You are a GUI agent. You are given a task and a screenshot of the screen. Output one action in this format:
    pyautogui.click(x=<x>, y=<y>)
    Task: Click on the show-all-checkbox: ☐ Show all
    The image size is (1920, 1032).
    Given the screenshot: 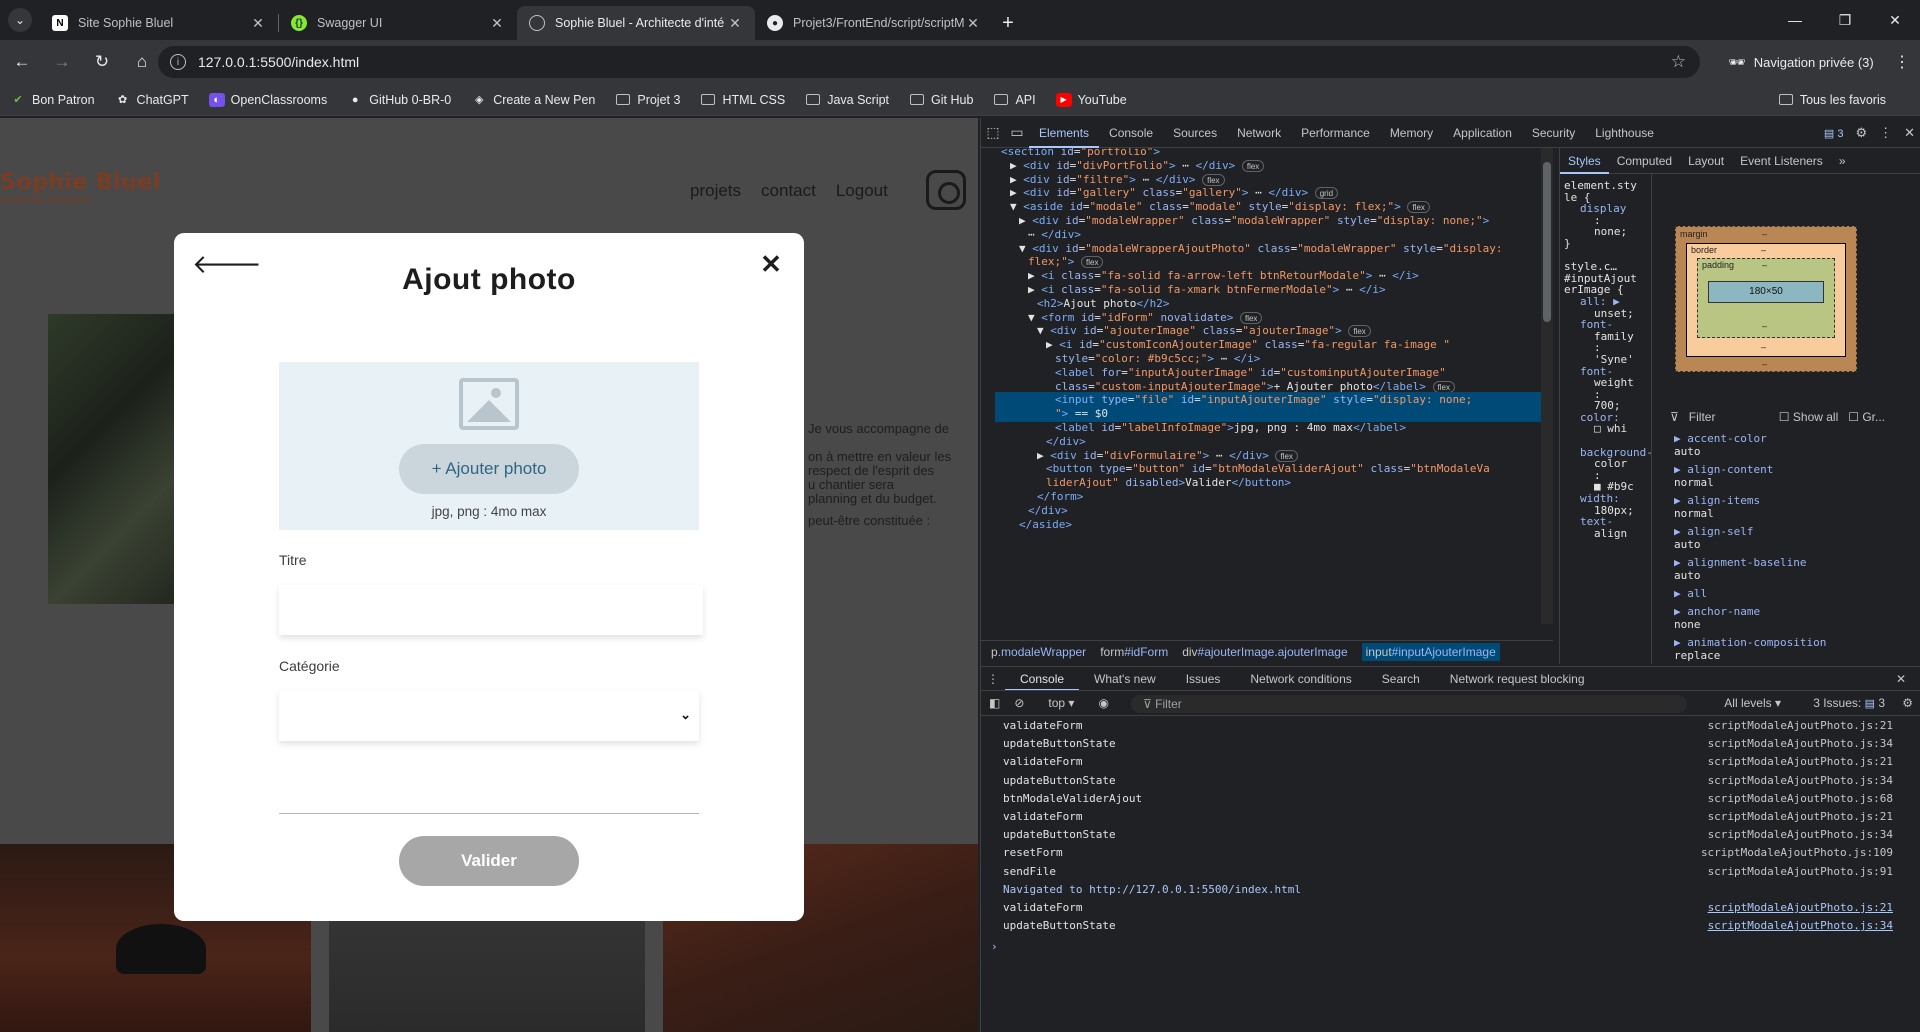 What is the action you would take?
    pyautogui.click(x=1808, y=417)
    